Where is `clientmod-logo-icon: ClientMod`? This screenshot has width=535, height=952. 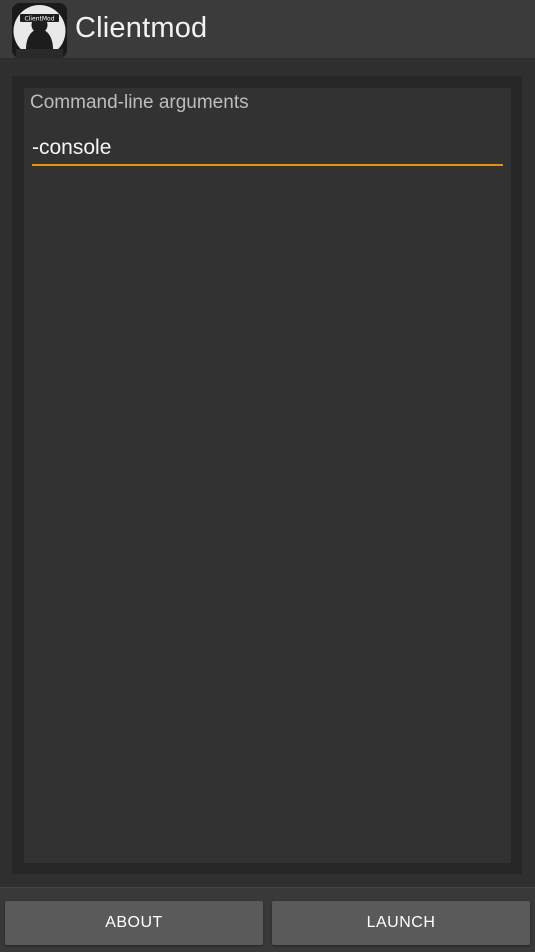
clientmod-logo-icon: ClientMod is located at coordinates (39, 30).